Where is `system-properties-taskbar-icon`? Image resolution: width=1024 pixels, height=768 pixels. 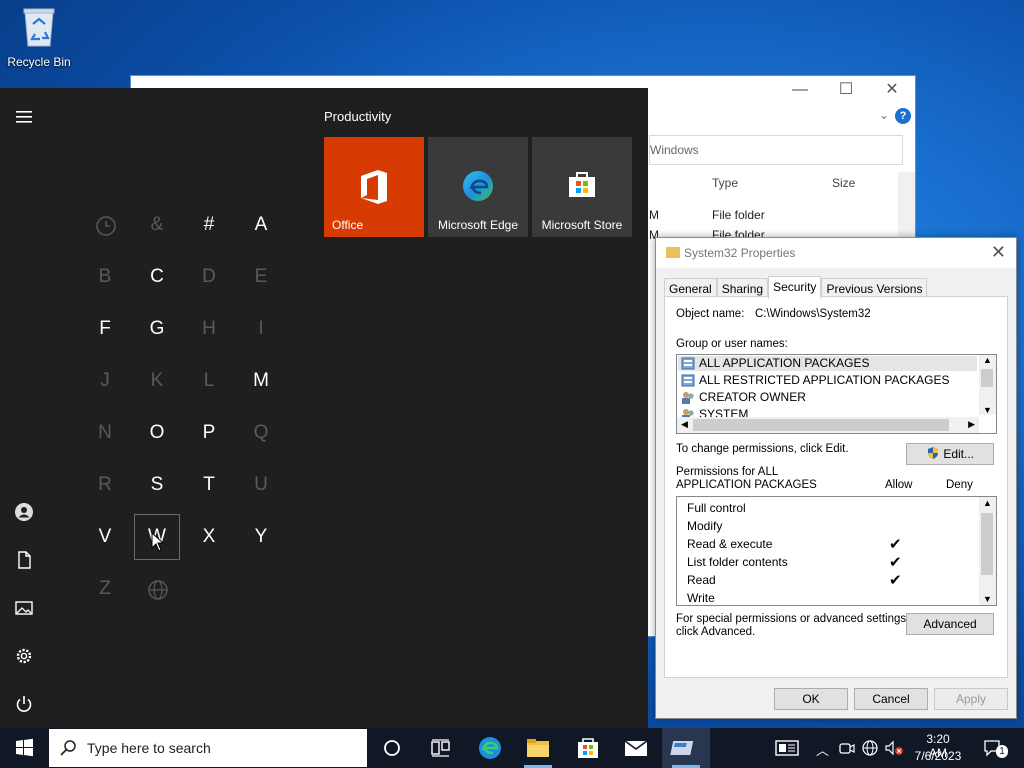 system-properties-taskbar-icon is located at coordinates (686, 748).